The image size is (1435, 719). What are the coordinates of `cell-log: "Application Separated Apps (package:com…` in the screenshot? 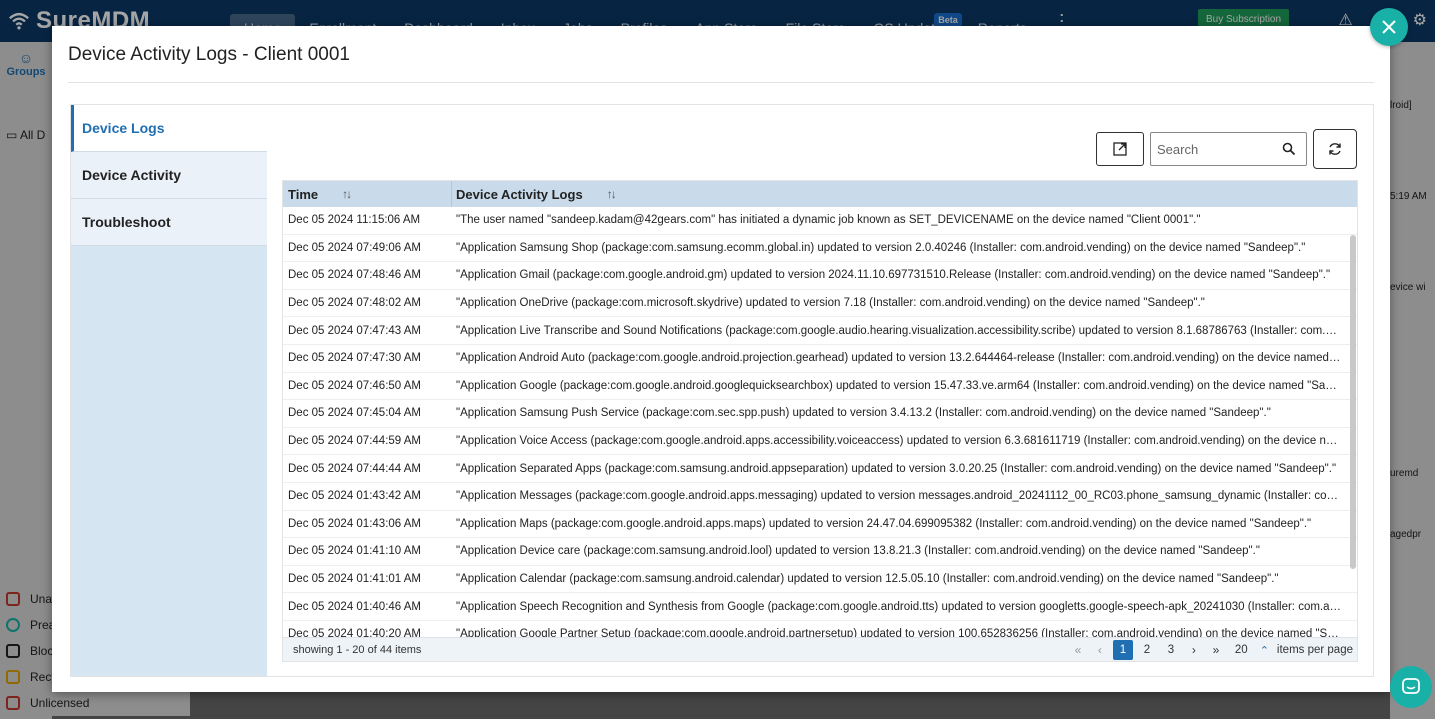 It's located at (896, 468).